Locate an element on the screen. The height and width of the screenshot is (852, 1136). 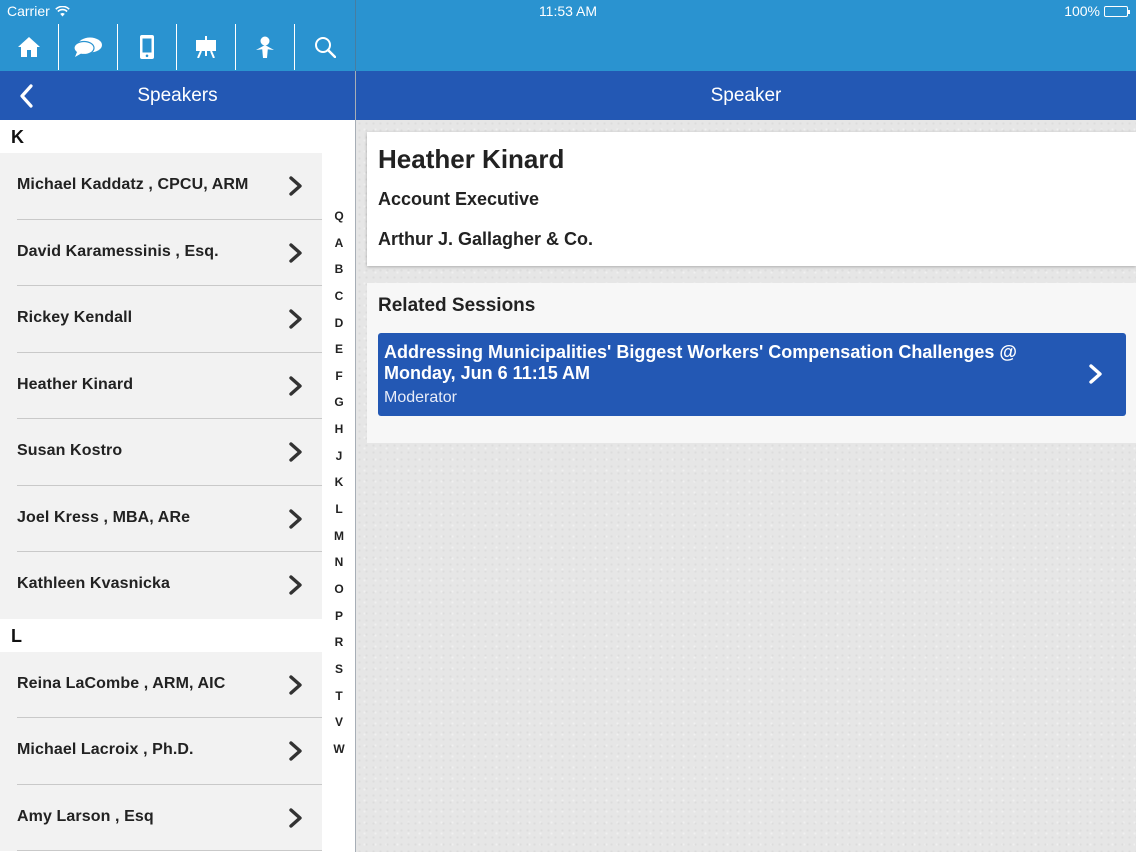
speakers-nav-bar: Speakers is located at coordinates (177, 95).